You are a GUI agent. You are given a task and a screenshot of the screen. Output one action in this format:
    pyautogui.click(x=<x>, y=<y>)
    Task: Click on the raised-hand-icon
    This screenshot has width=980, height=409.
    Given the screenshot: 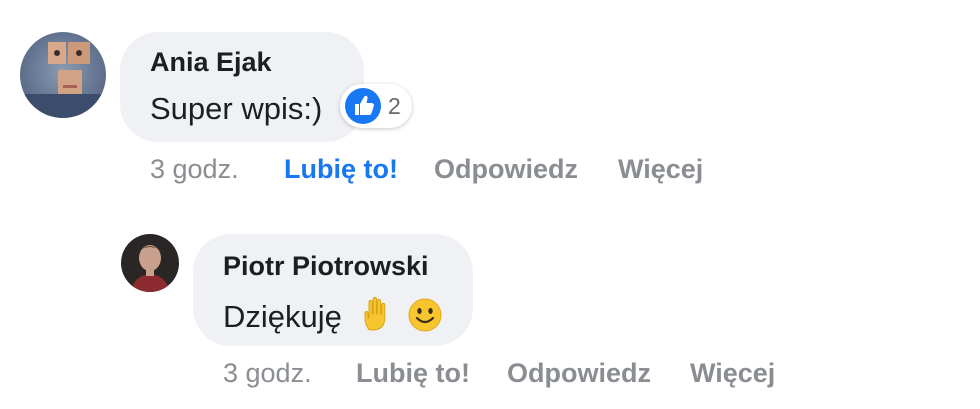 What is the action you would take?
    pyautogui.click(x=374, y=313)
    